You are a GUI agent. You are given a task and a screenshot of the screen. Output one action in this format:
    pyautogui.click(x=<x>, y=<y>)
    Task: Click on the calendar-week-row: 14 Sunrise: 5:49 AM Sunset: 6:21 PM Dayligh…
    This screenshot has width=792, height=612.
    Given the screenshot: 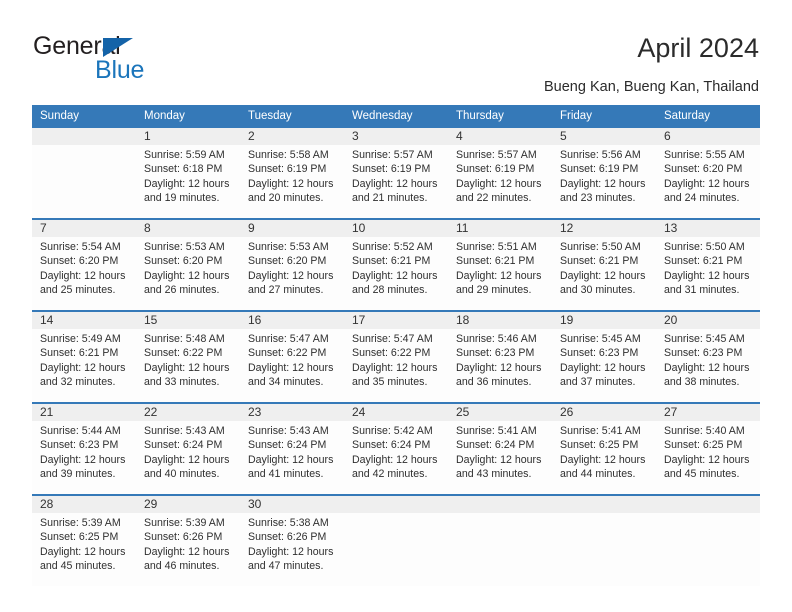 What is the action you would take?
    pyautogui.click(x=396, y=356)
    